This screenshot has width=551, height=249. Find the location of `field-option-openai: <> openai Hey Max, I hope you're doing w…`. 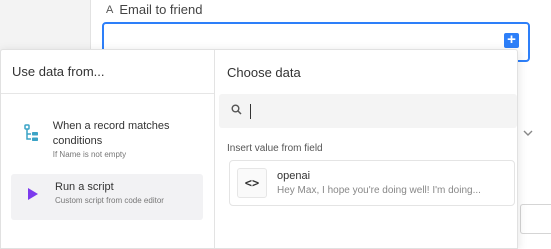

field-option-openai: <> openai Hey Max, I hope you're doing w… is located at coordinates (372, 183).